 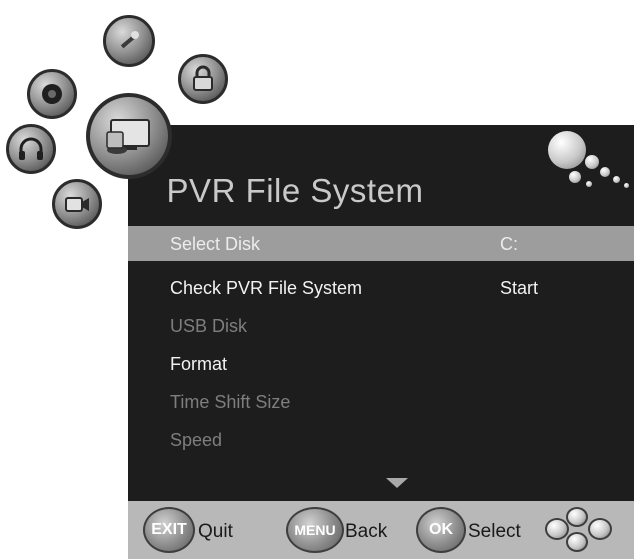 I want to click on menu-item-speed: Speed, so click(x=381, y=439).